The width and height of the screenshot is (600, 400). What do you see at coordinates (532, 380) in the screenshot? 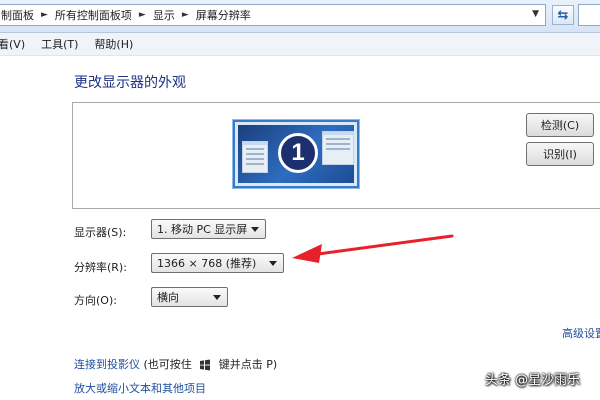
I see `watermark: 头条 @星沙雨乐` at bounding box center [532, 380].